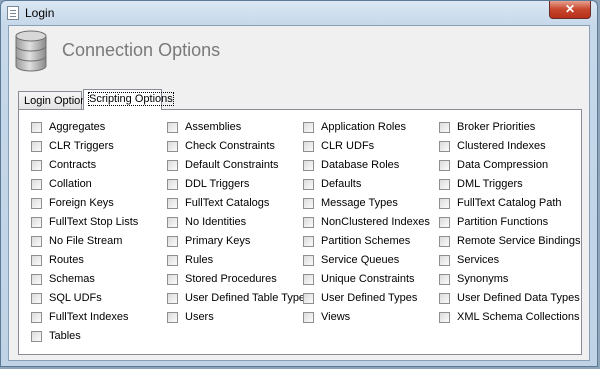  Describe the element at coordinates (360, 298) in the screenshot. I see `option-user-defined-types: User Defined Types` at that location.